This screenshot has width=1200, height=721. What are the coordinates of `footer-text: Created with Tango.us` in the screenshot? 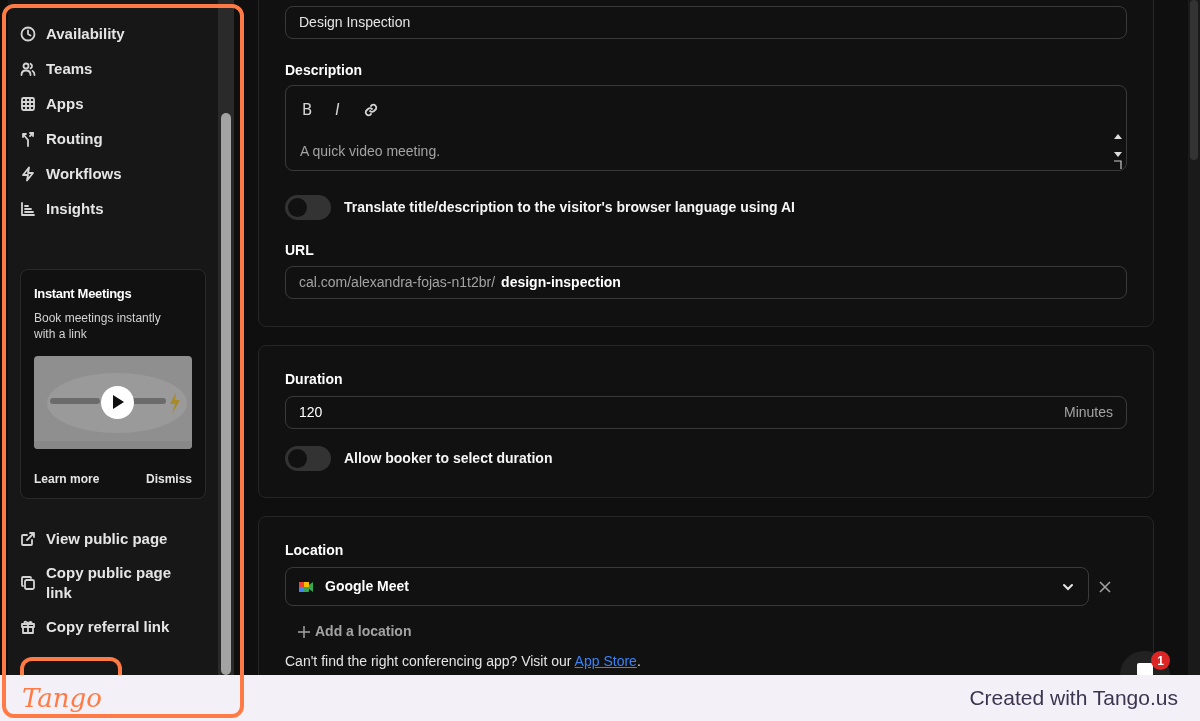 It's located at (1073, 698).